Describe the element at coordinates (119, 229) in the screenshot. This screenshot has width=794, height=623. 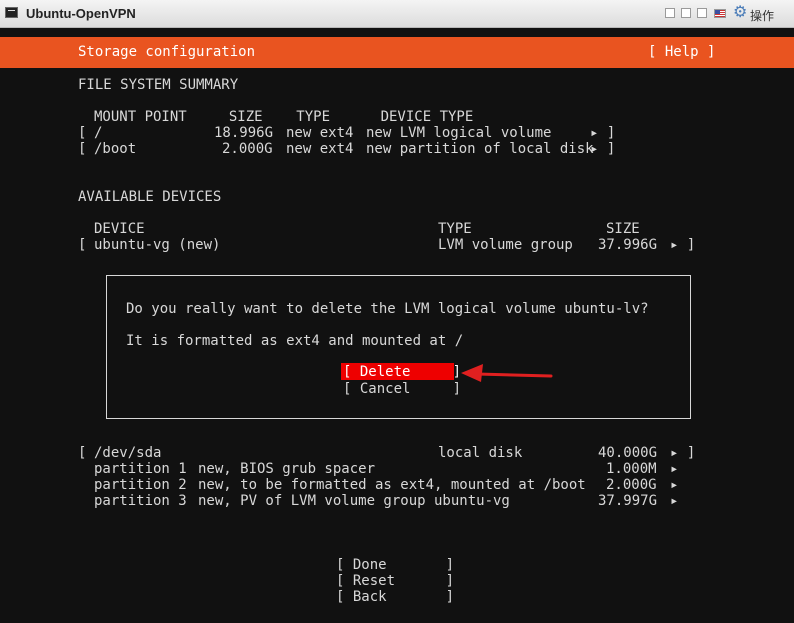
I see `column-device: DEVICE` at that location.